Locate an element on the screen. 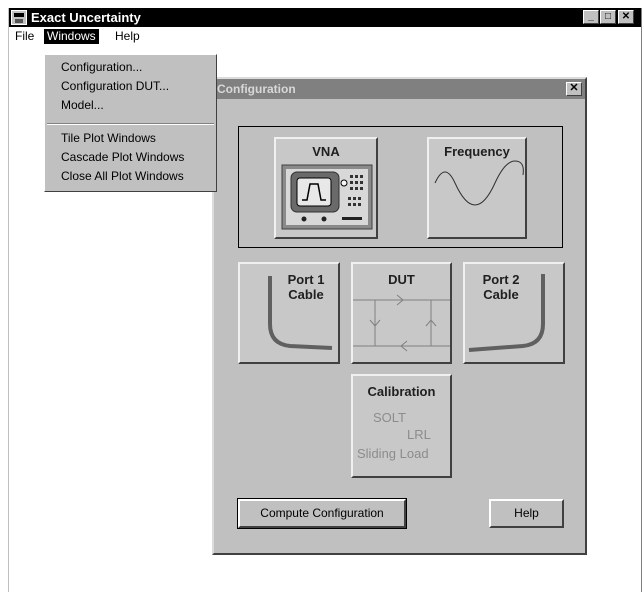  cal-method-sliding-load: Sliding Load is located at coordinates (393, 453).